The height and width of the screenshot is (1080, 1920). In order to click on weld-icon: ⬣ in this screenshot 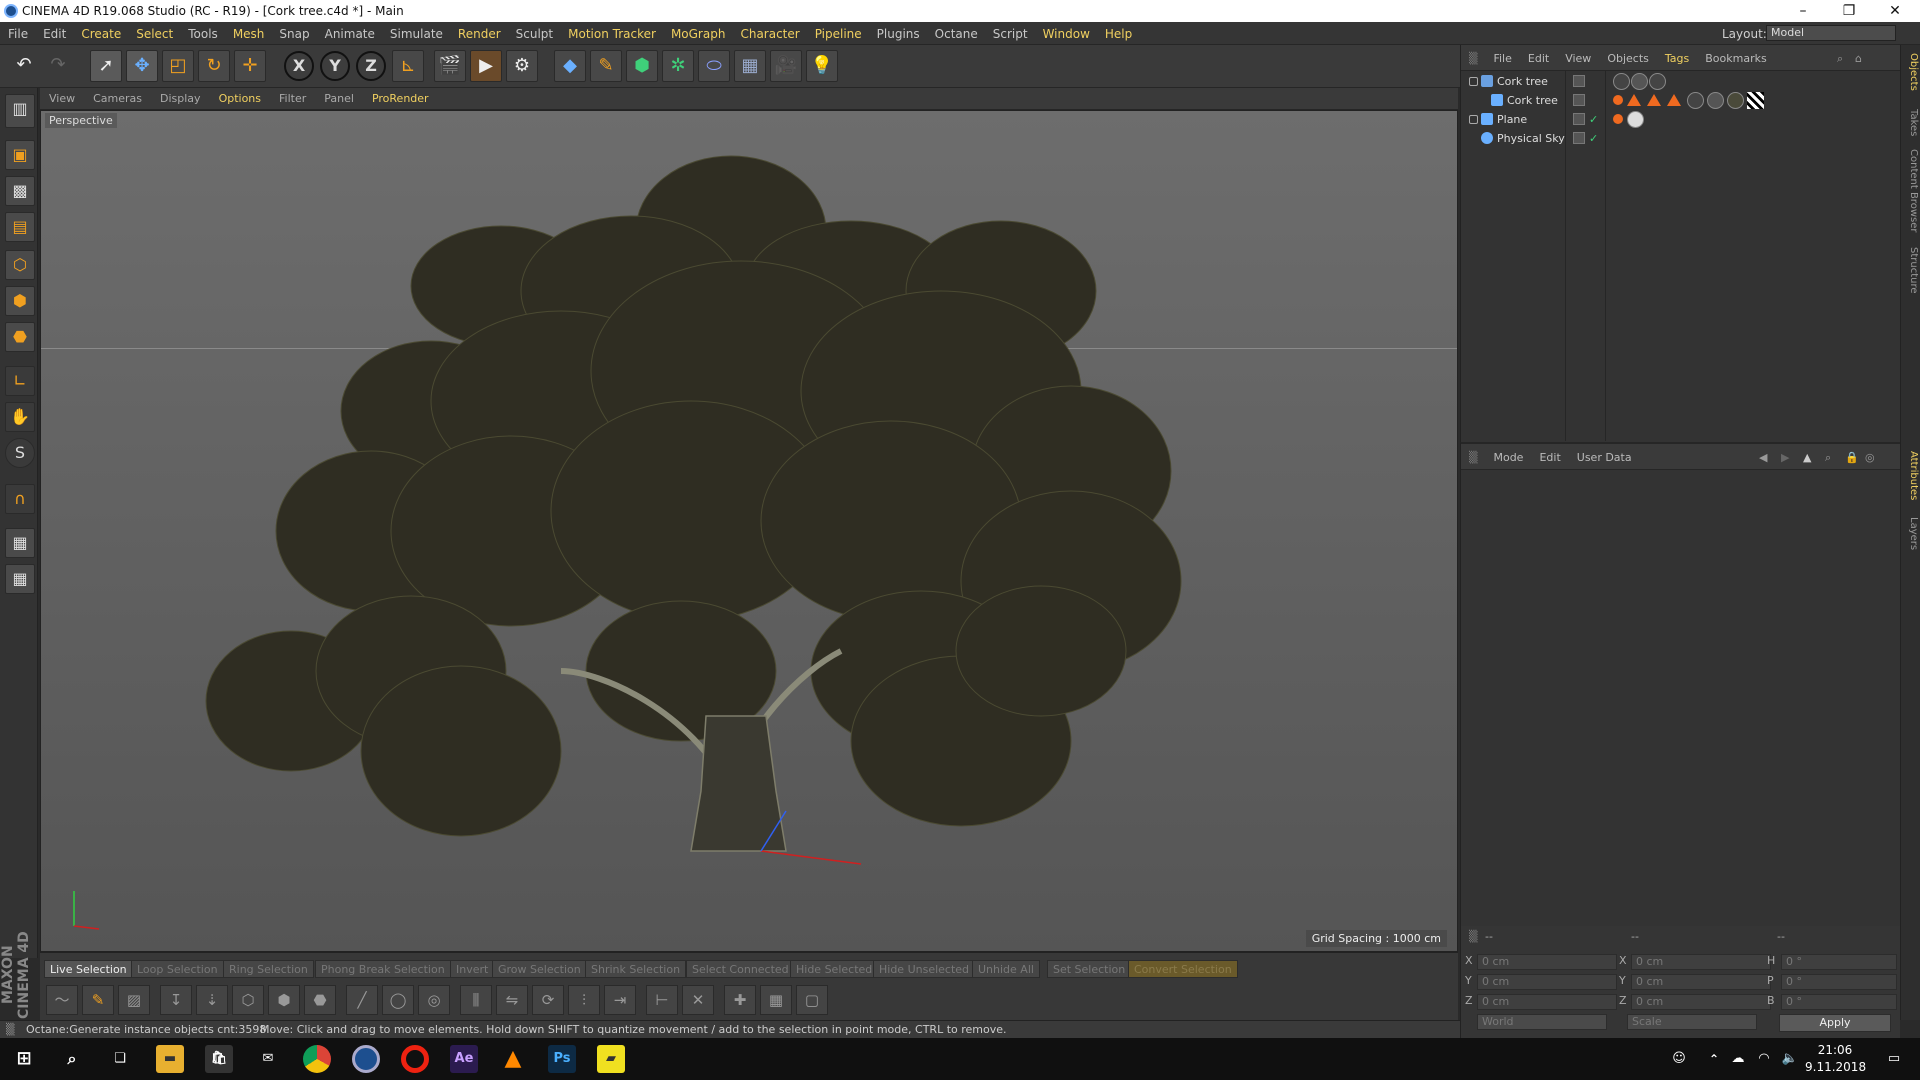, I will do `click(320, 1000)`.